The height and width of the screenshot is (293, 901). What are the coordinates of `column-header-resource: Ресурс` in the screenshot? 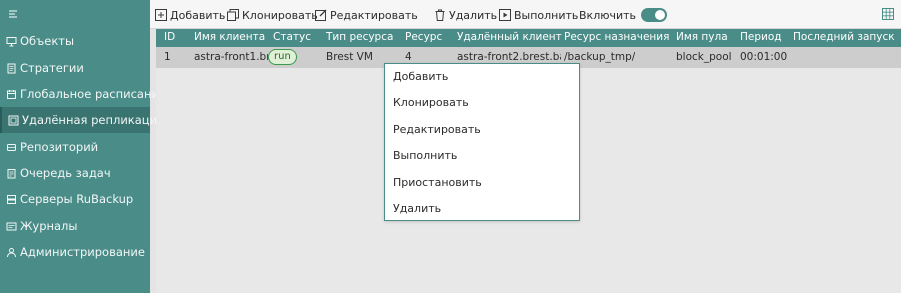 It's located at (423, 37).